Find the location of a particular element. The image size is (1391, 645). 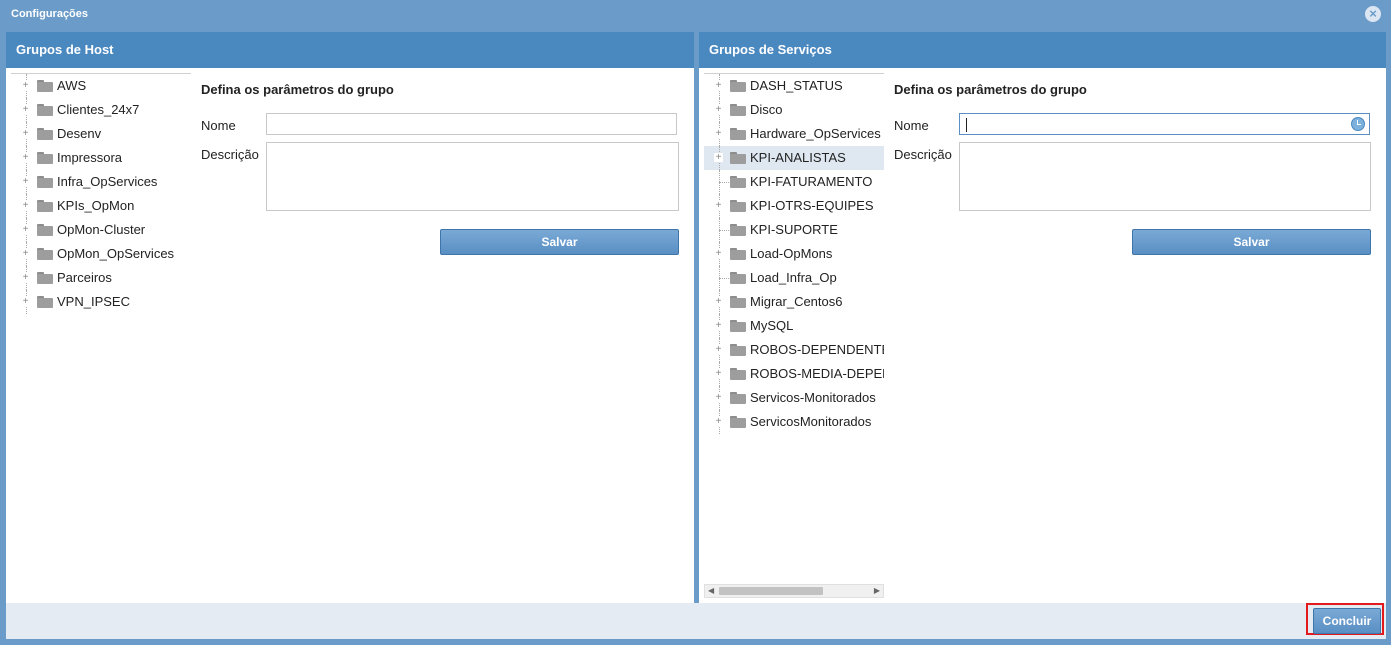

clock-icon is located at coordinates (1358, 124).